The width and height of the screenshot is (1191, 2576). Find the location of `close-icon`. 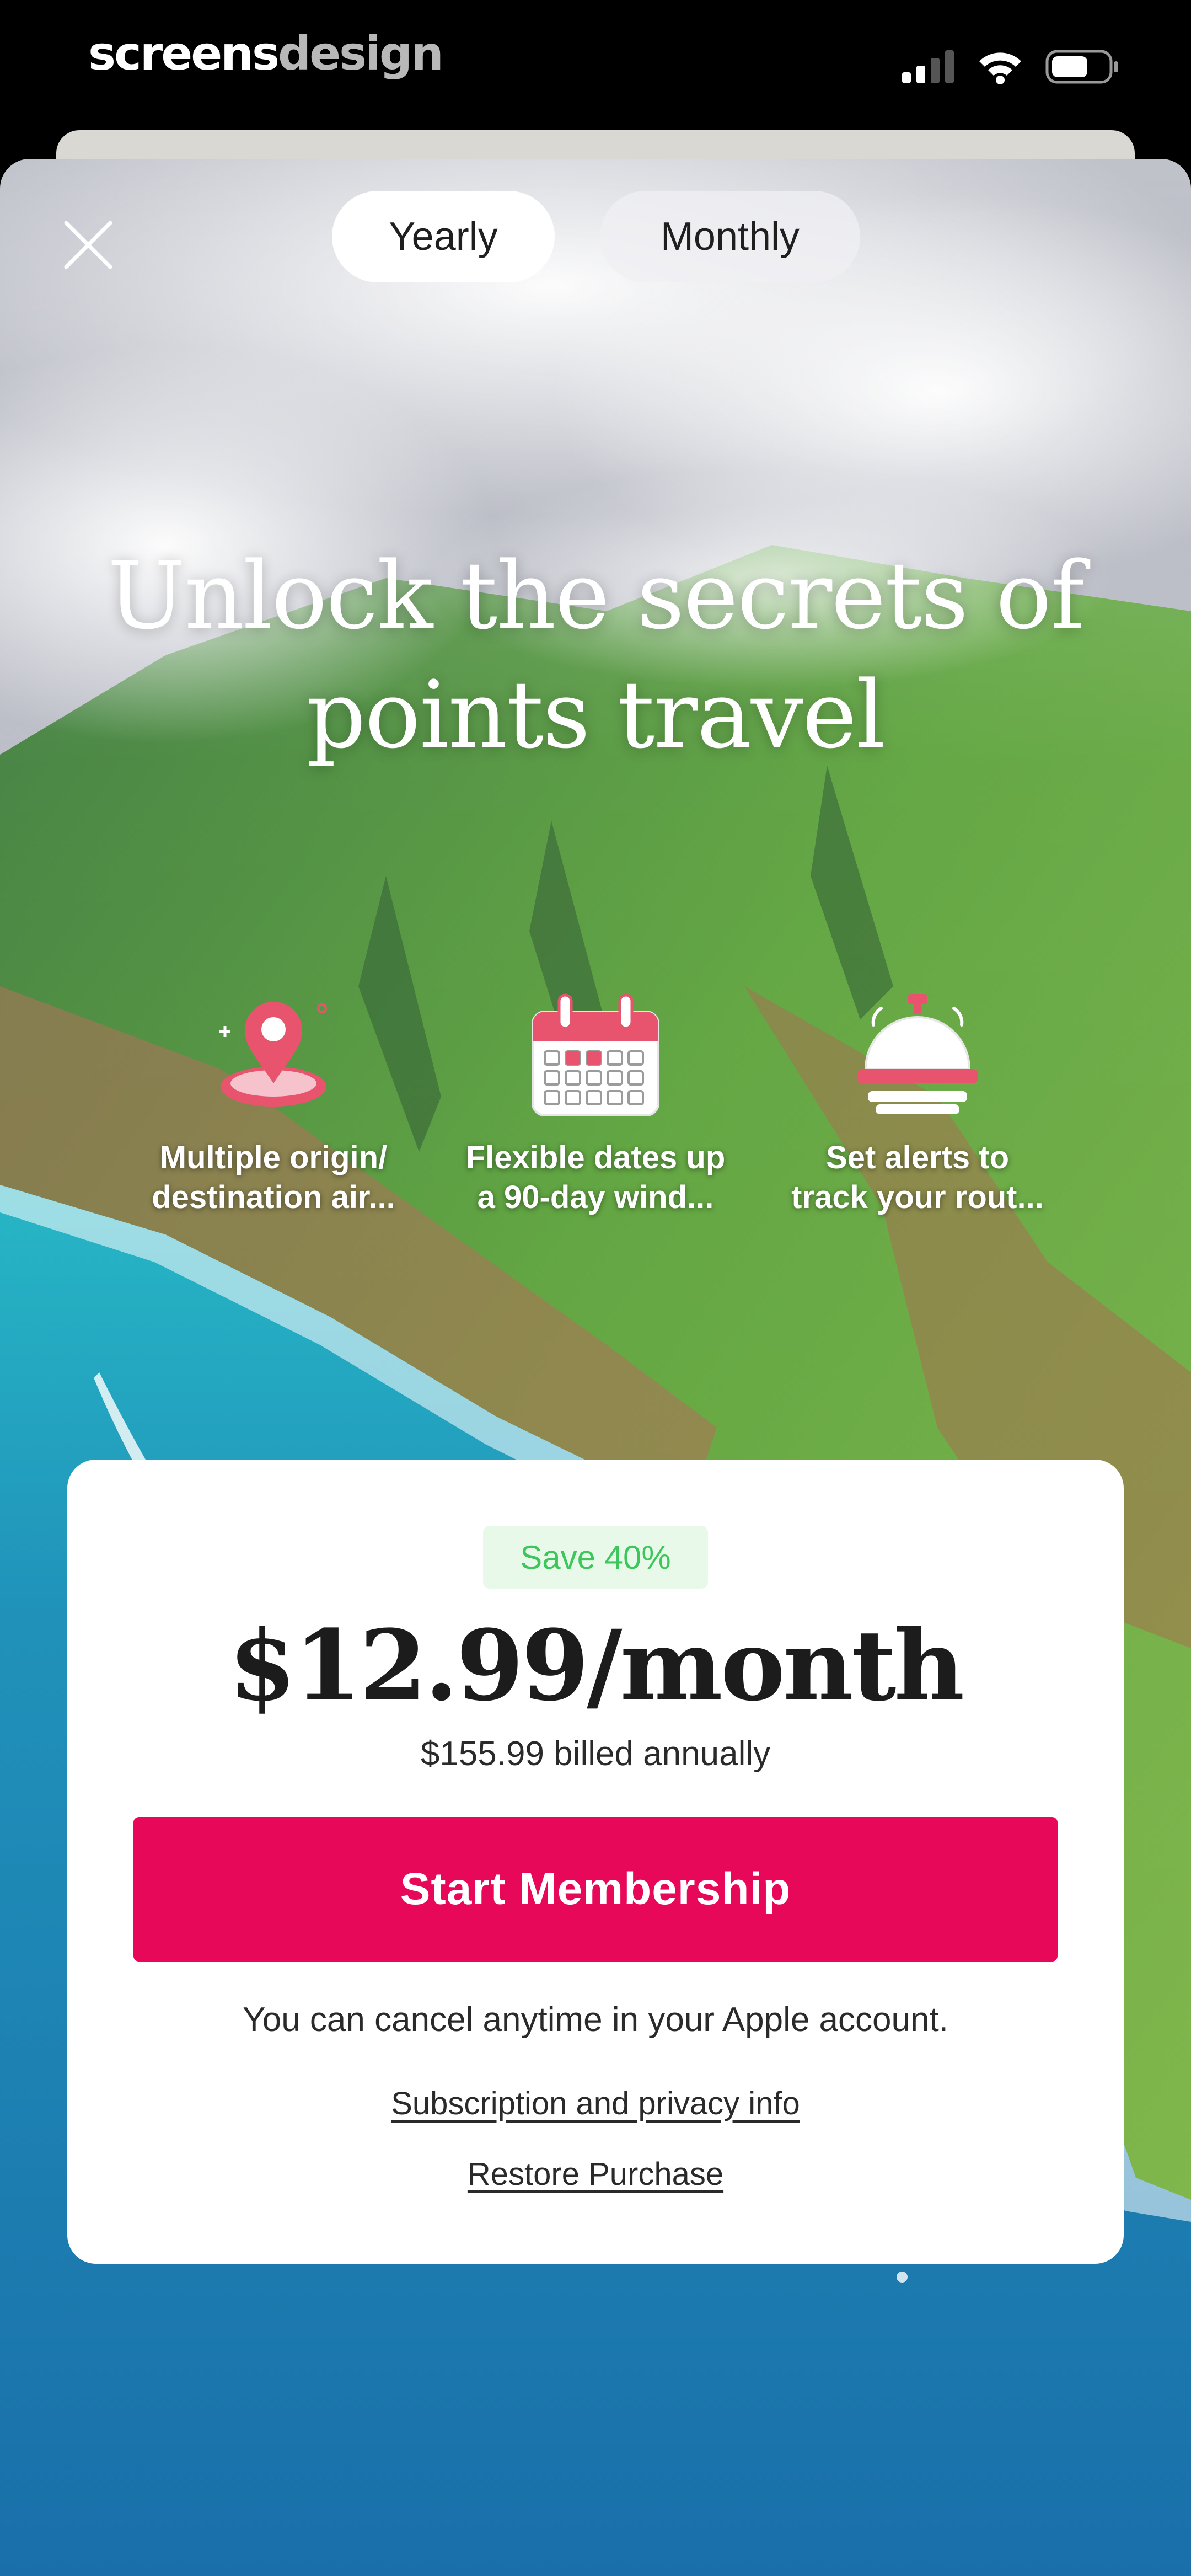

close-icon is located at coordinates (88, 245).